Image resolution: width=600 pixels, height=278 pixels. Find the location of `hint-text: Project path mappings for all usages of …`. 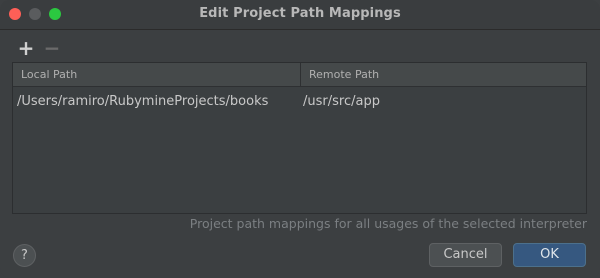

hint-text: Project path mappings for all usages of … is located at coordinates (388, 223).